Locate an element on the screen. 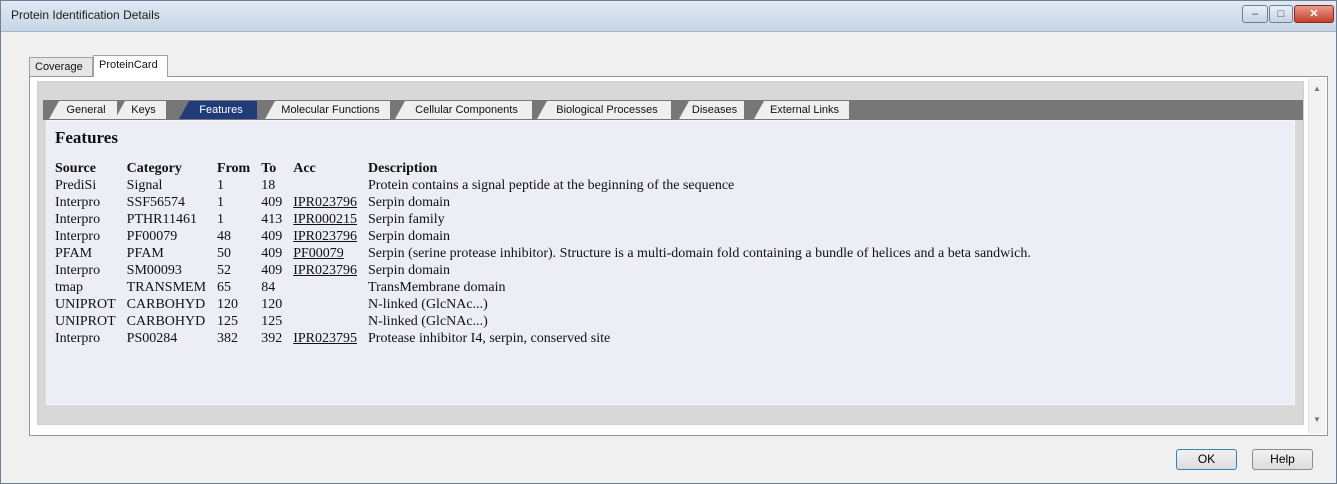 This screenshot has width=1337, height=484. tab-coverage: Coverage is located at coordinates (61, 66).